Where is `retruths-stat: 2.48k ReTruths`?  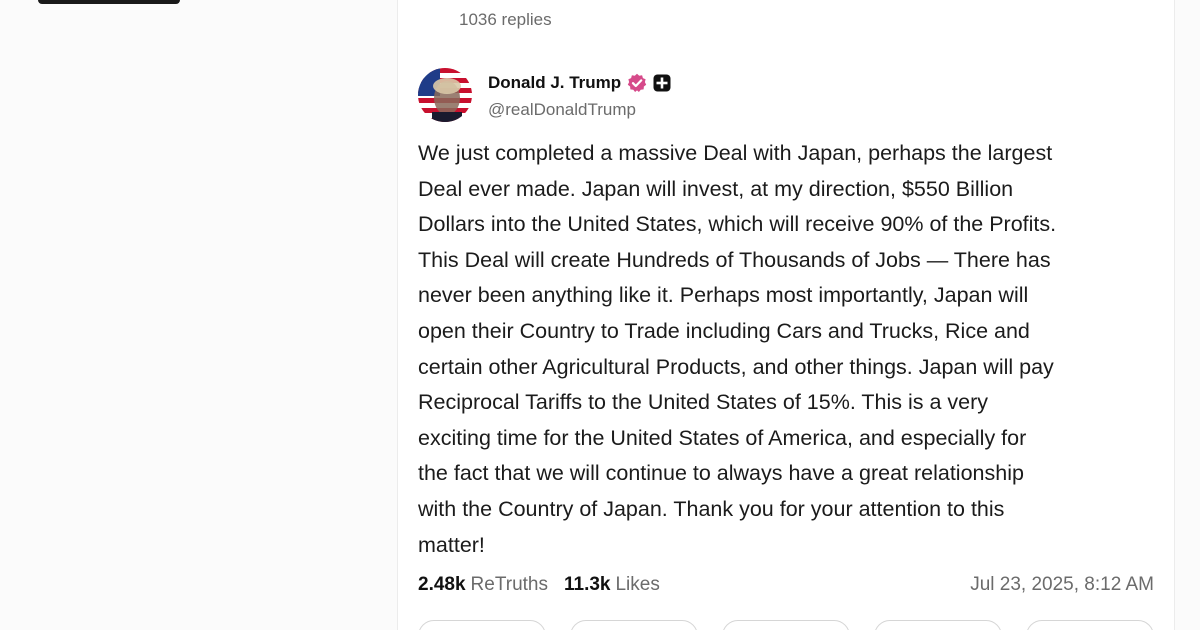
retruths-stat: 2.48k ReTruths is located at coordinates (483, 585).